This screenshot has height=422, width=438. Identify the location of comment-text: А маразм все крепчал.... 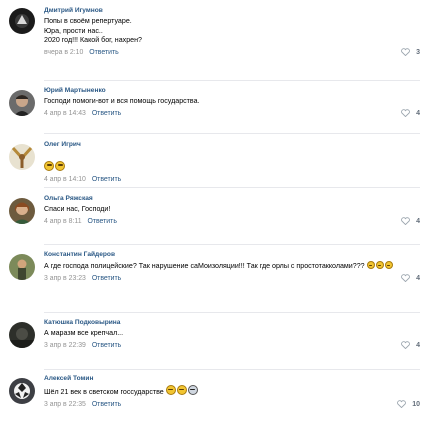
(84, 333).